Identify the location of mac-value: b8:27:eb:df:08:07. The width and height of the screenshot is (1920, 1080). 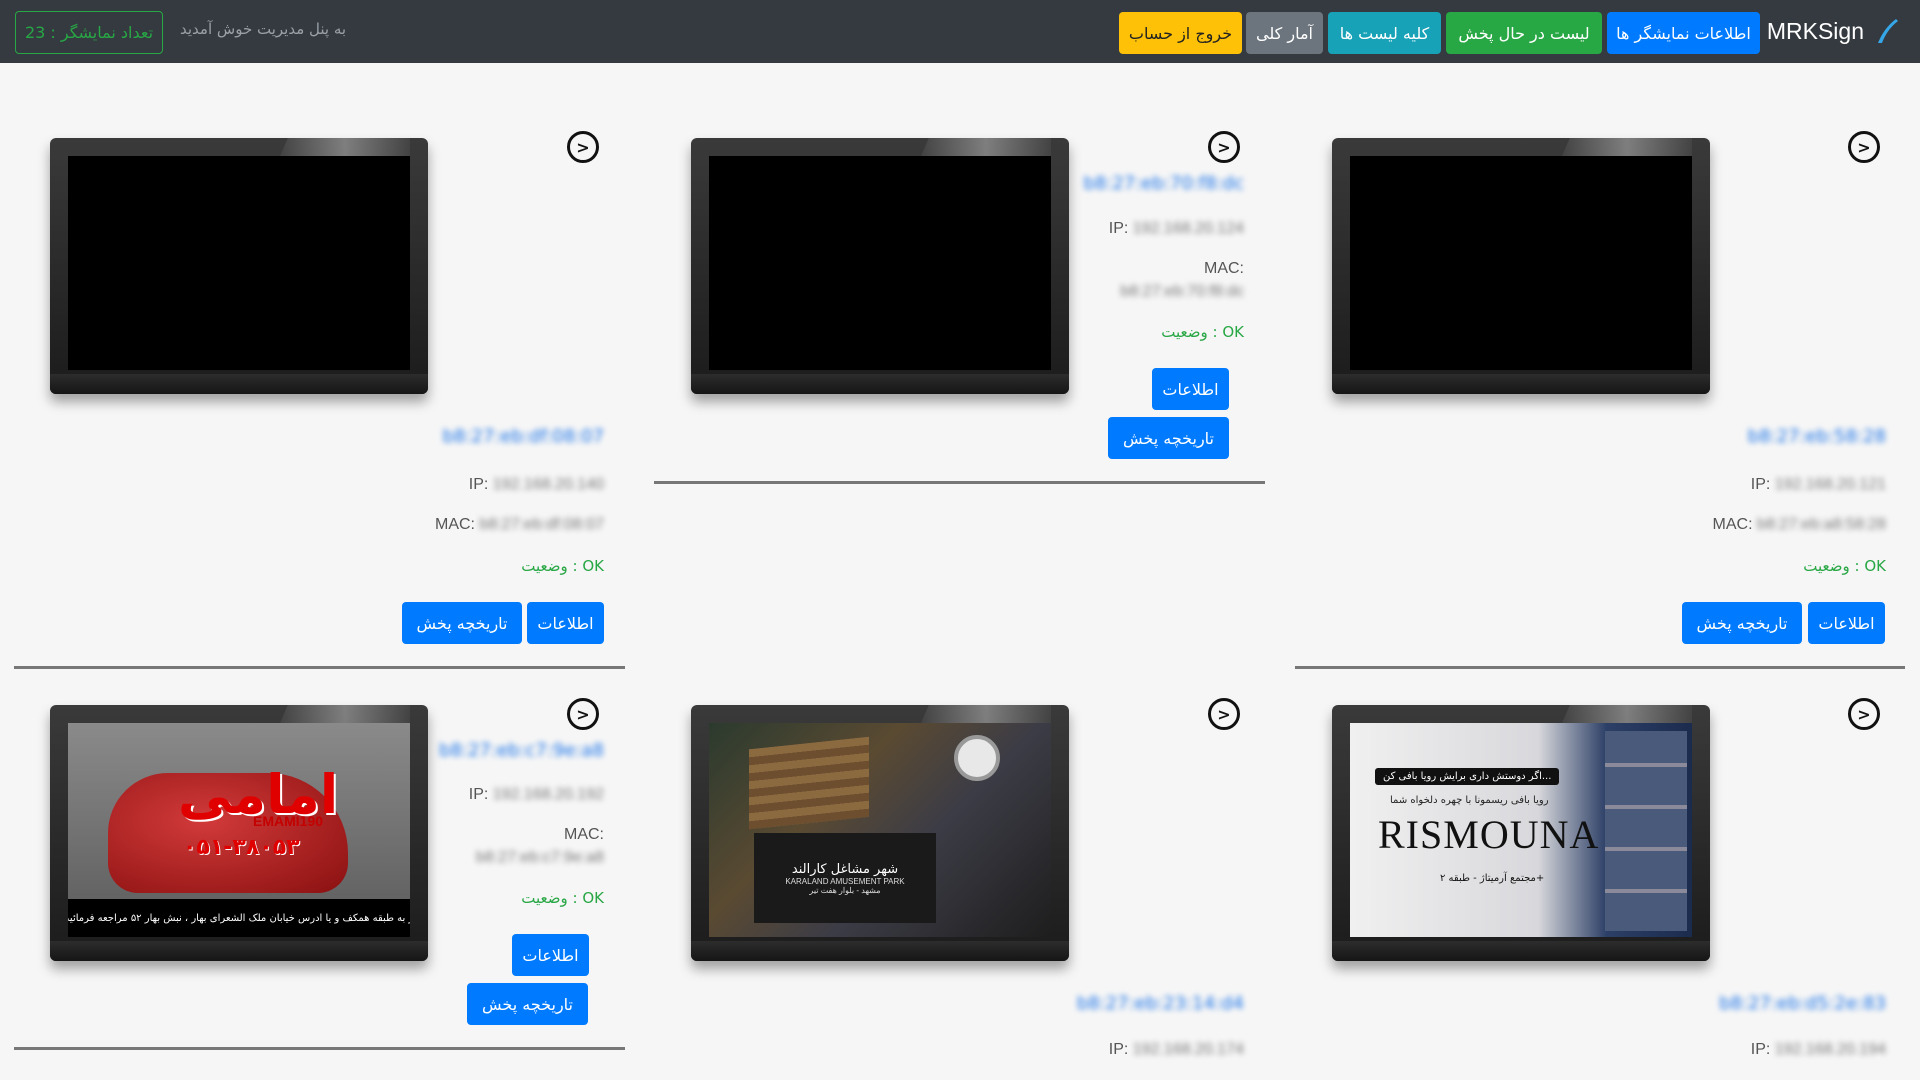
(541, 524).